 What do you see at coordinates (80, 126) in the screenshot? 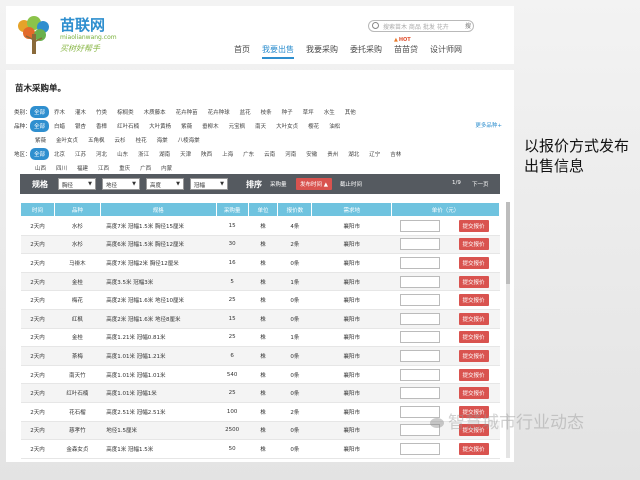
I see `filter-variety-option: 银杏` at bounding box center [80, 126].